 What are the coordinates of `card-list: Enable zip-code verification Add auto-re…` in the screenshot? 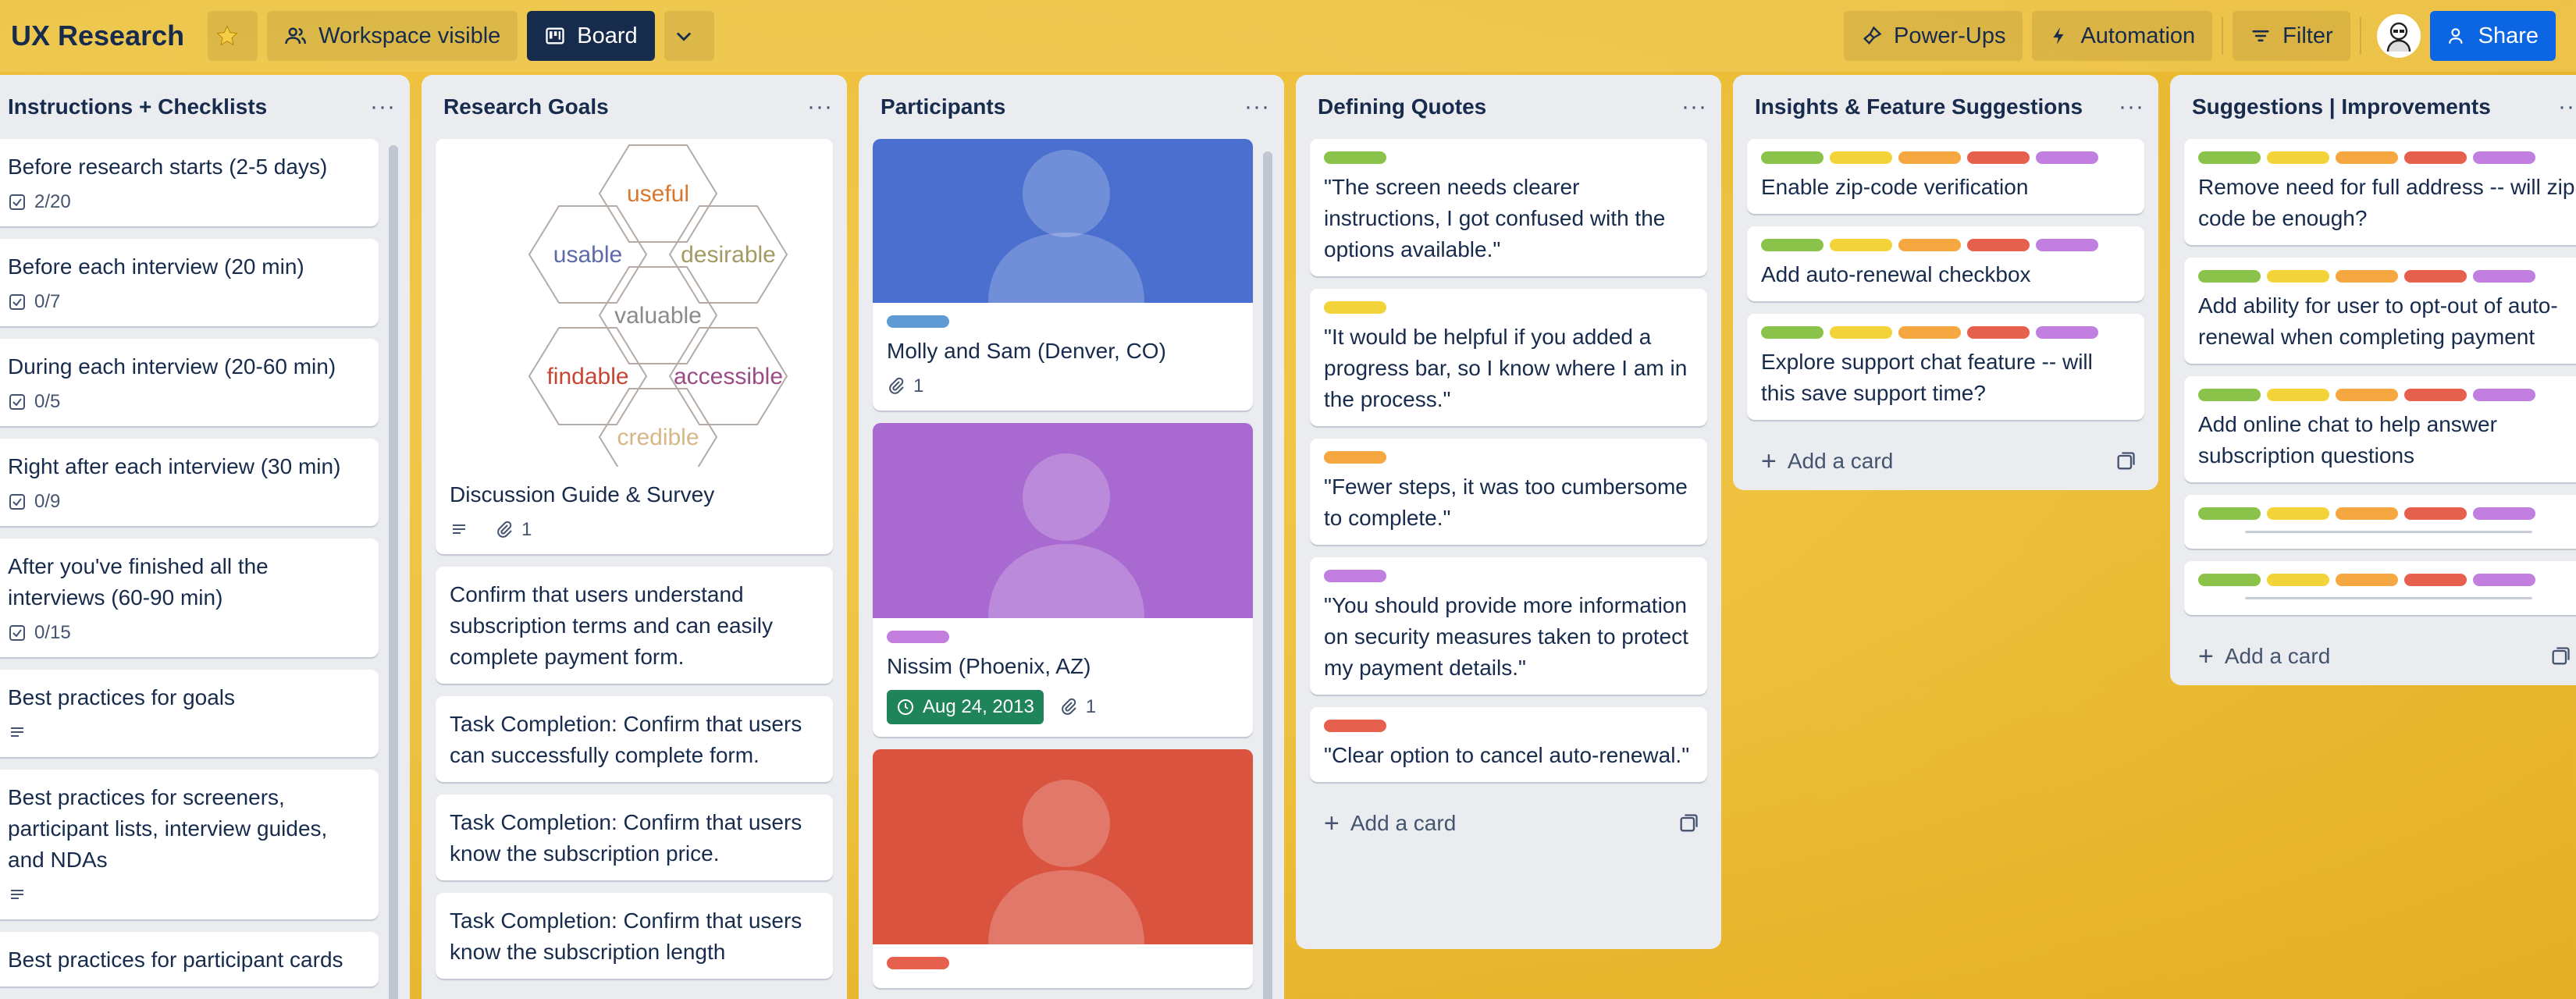 It's located at (1945, 279).